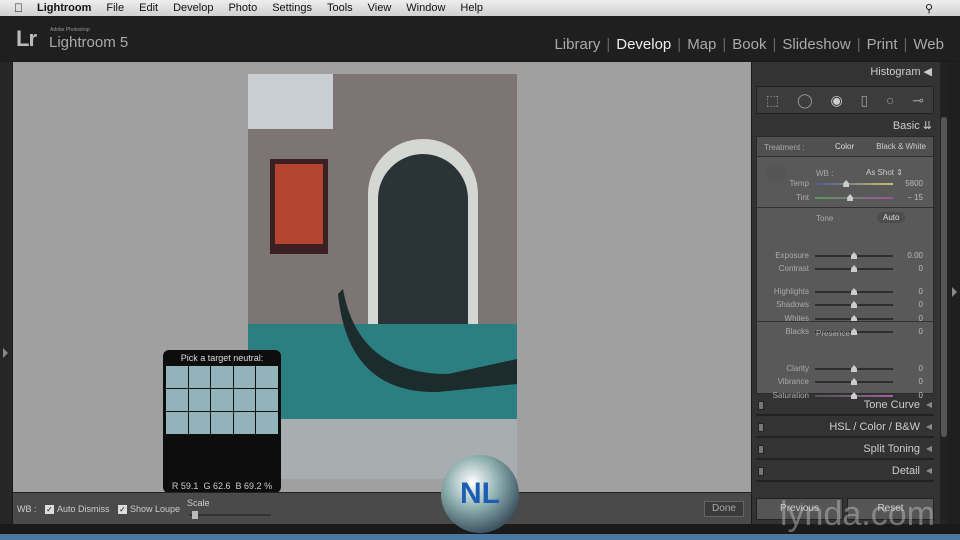 The image size is (960, 540). Describe the element at coordinates (854, 183) in the screenshot. I see `temp-slider` at that location.